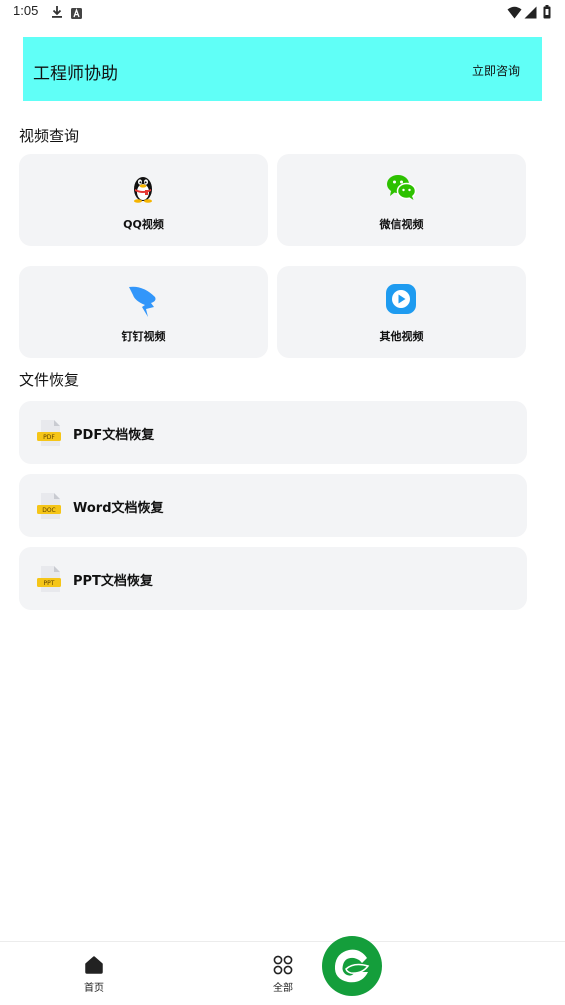 Image resolution: width=565 pixels, height=1005 pixels. Describe the element at coordinates (94, 965) in the screenshot. I see `home-icon` at that location.